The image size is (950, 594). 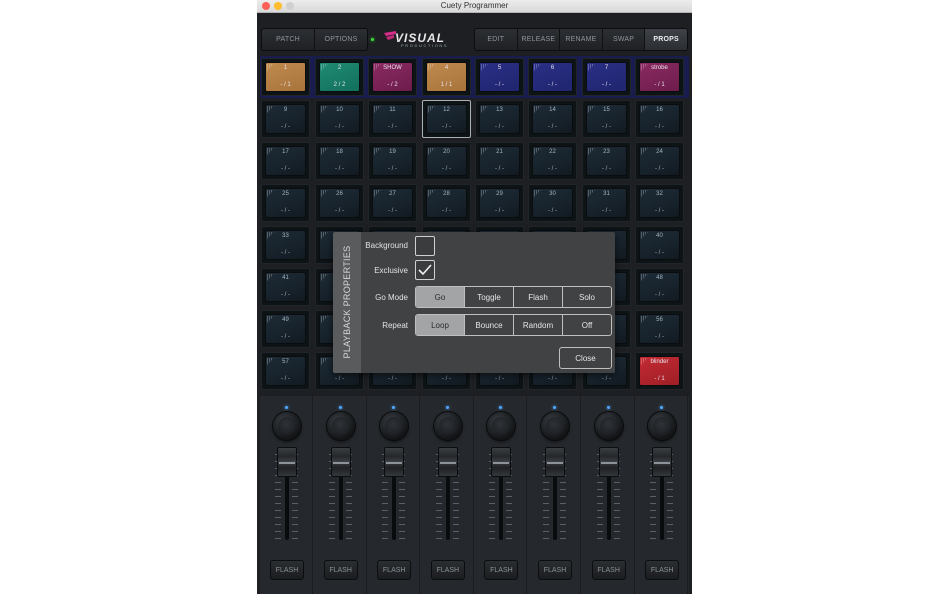 What do you see at coordinates (425, 246) in the screenshot?
I see `background-checkbox` at bounding box center [425, 246].